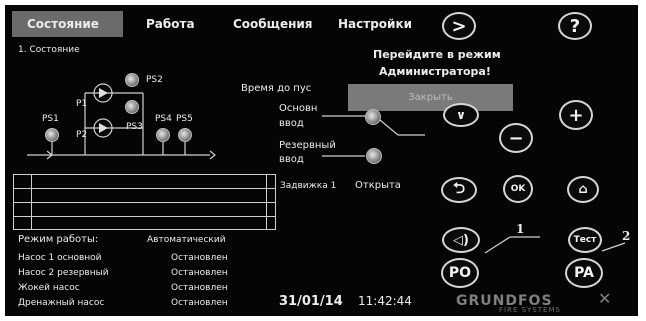 The height and width of the screenshot is (321, 646). I want to click on valve-status: Открыта, so click(378, 185).